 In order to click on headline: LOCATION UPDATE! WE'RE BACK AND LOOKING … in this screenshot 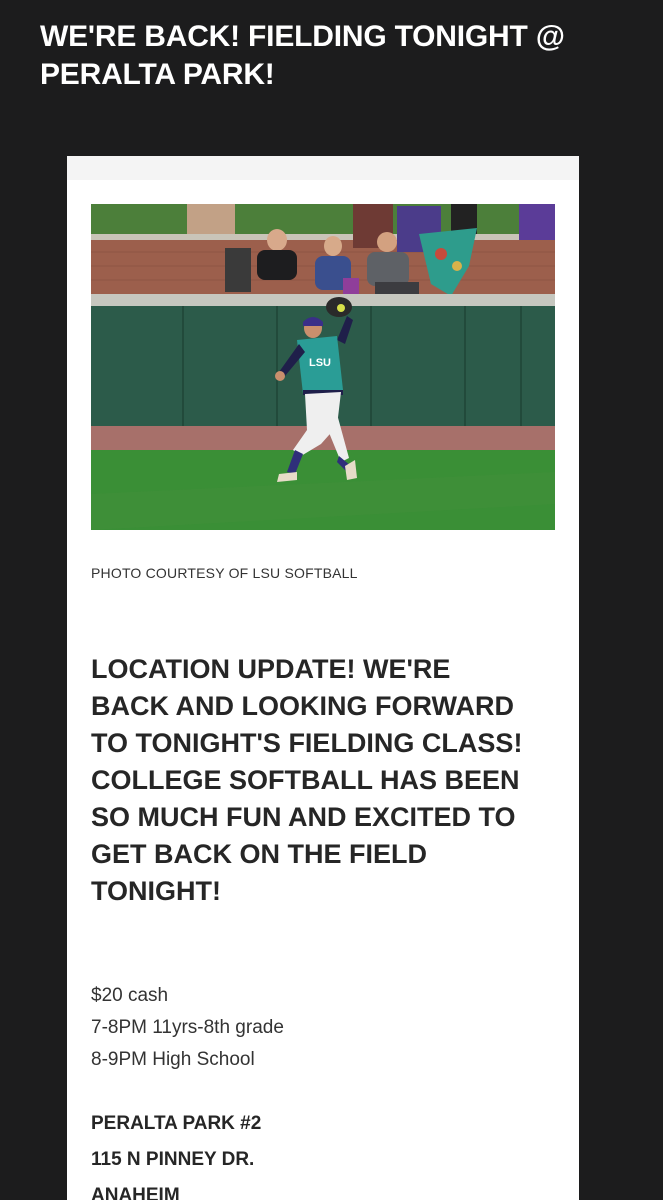, I will do `click(307, 780)`.